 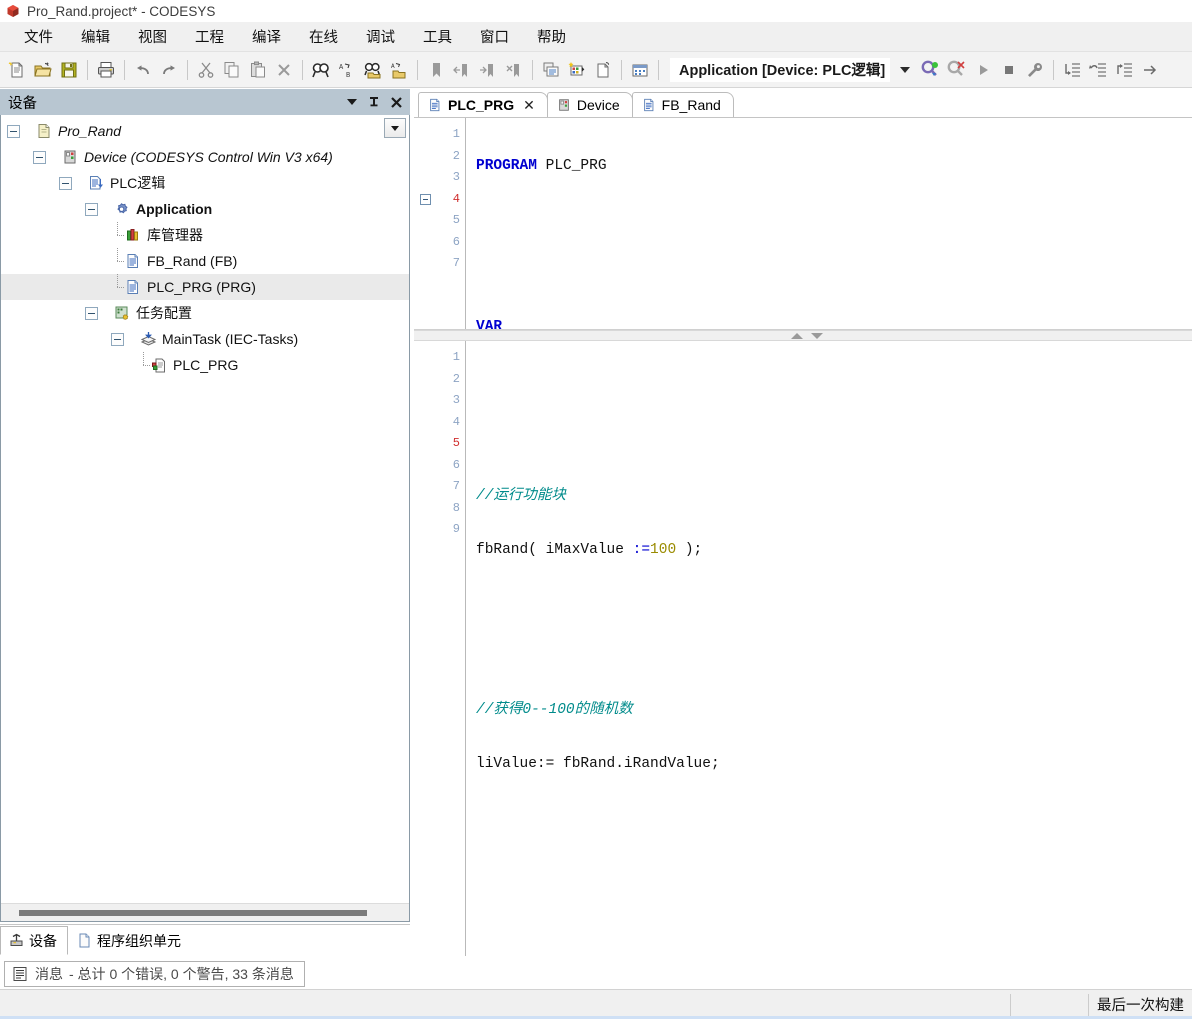 I want to click on debug-tools-icon, so click(x=1035, y=70).